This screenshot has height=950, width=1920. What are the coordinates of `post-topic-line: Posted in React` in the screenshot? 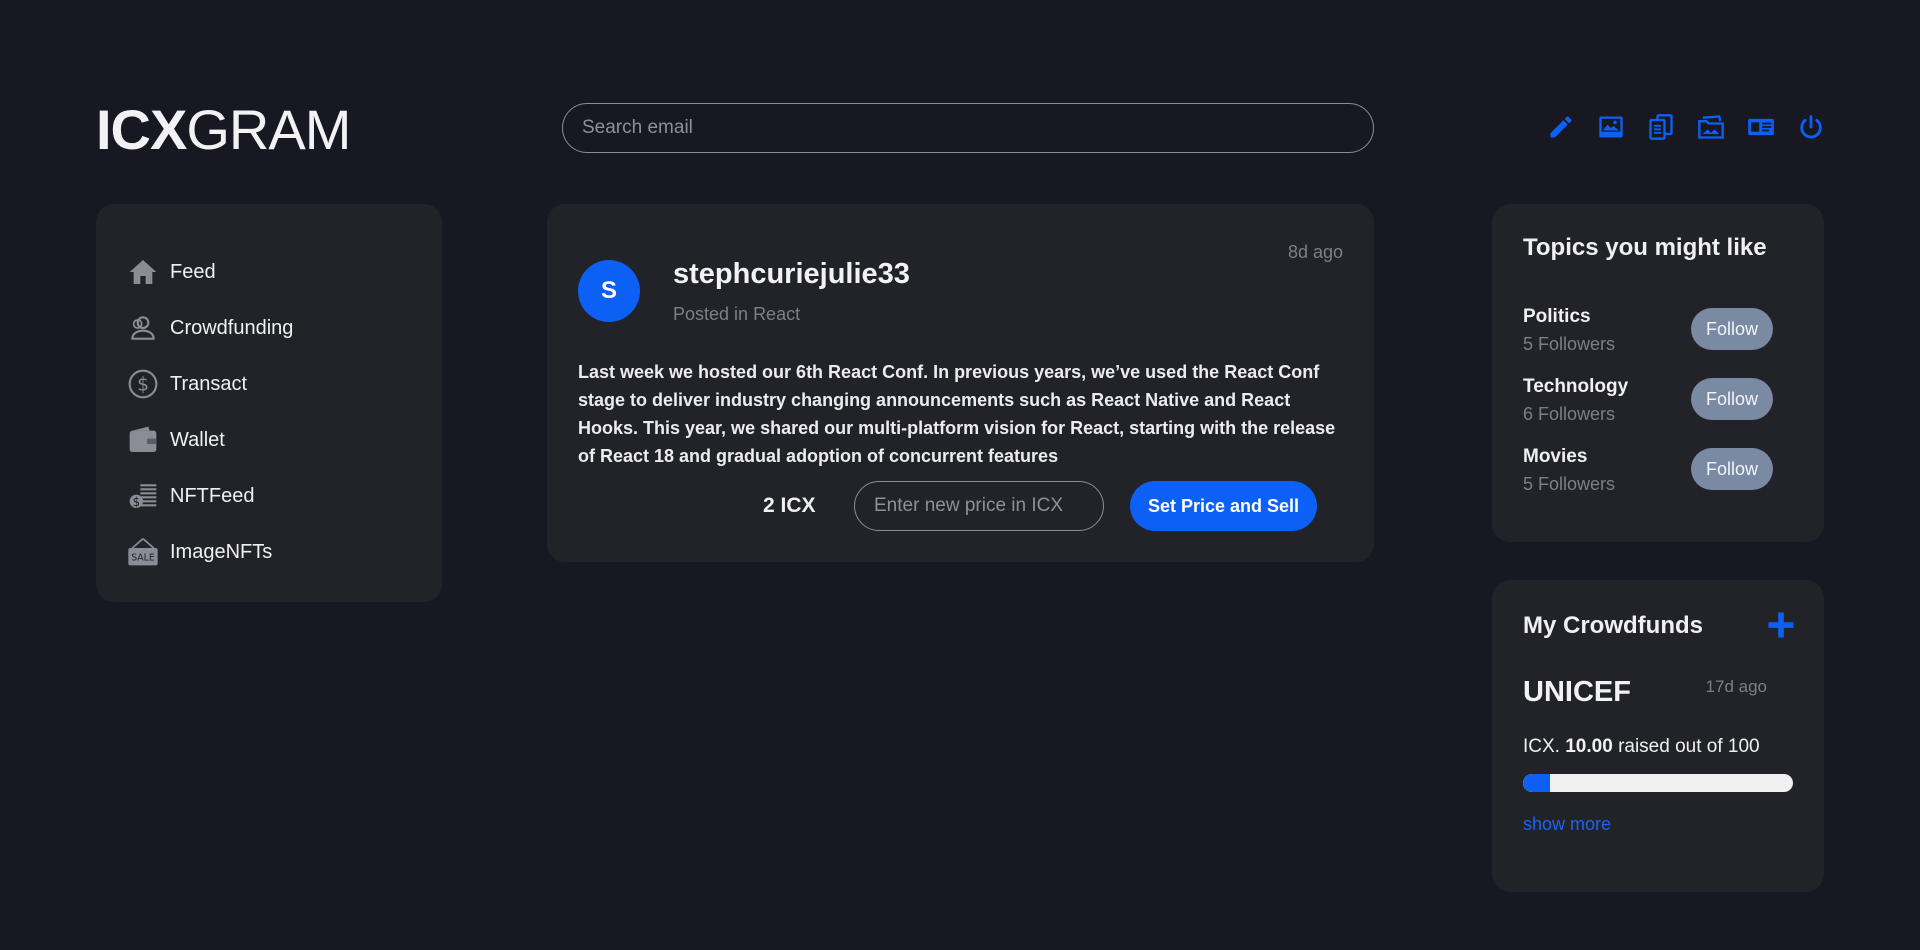 It's located at (736, 314).